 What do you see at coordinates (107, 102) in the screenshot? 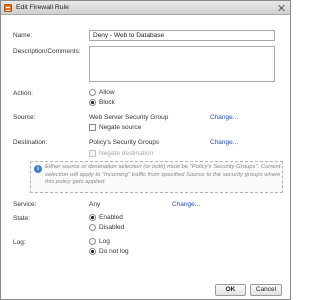
I see `action-block-label: Block` at bounding box center [107, 102].